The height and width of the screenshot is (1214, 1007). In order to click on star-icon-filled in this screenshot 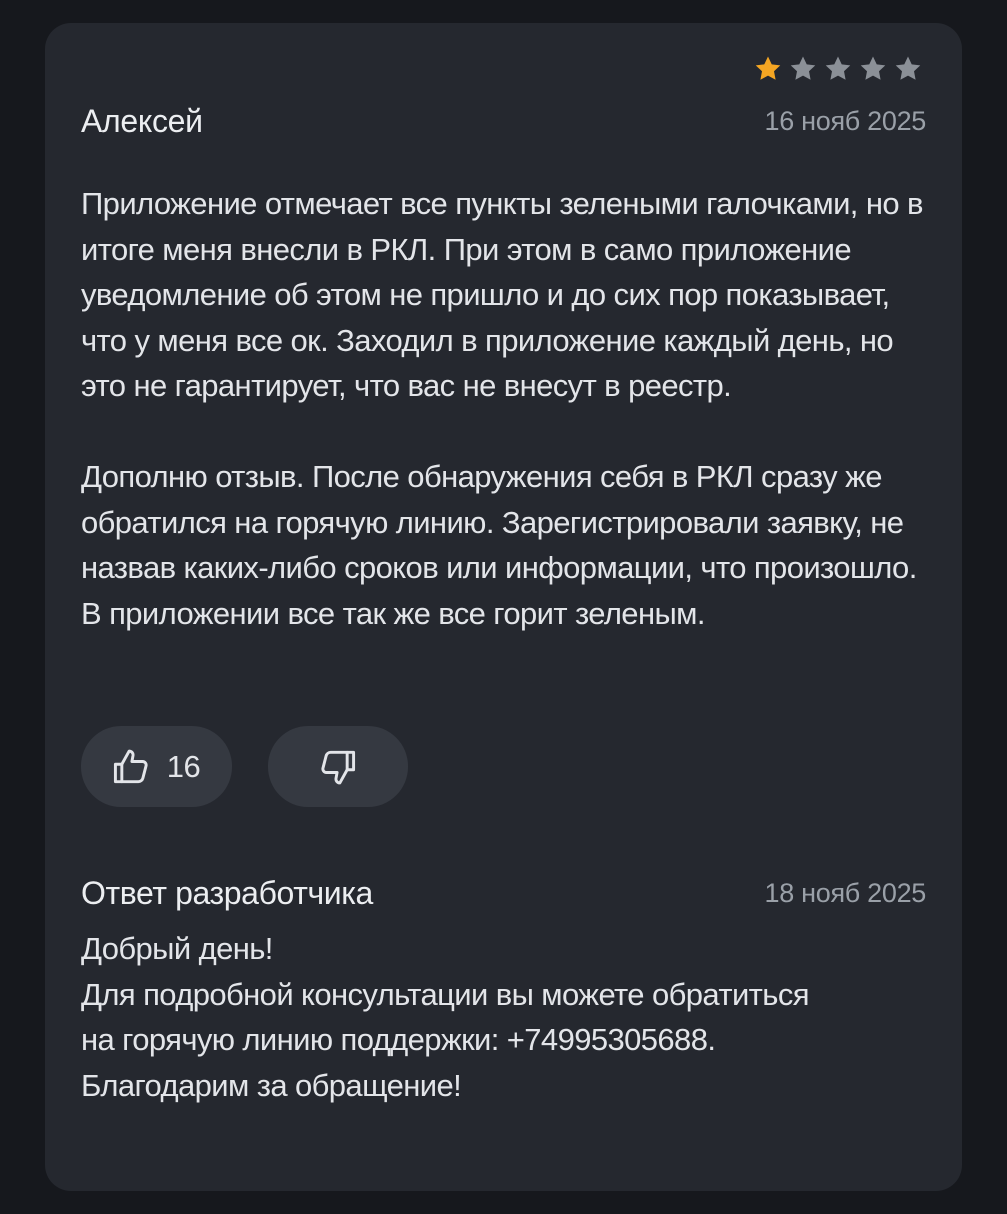, I will do `click(768, 68)`.